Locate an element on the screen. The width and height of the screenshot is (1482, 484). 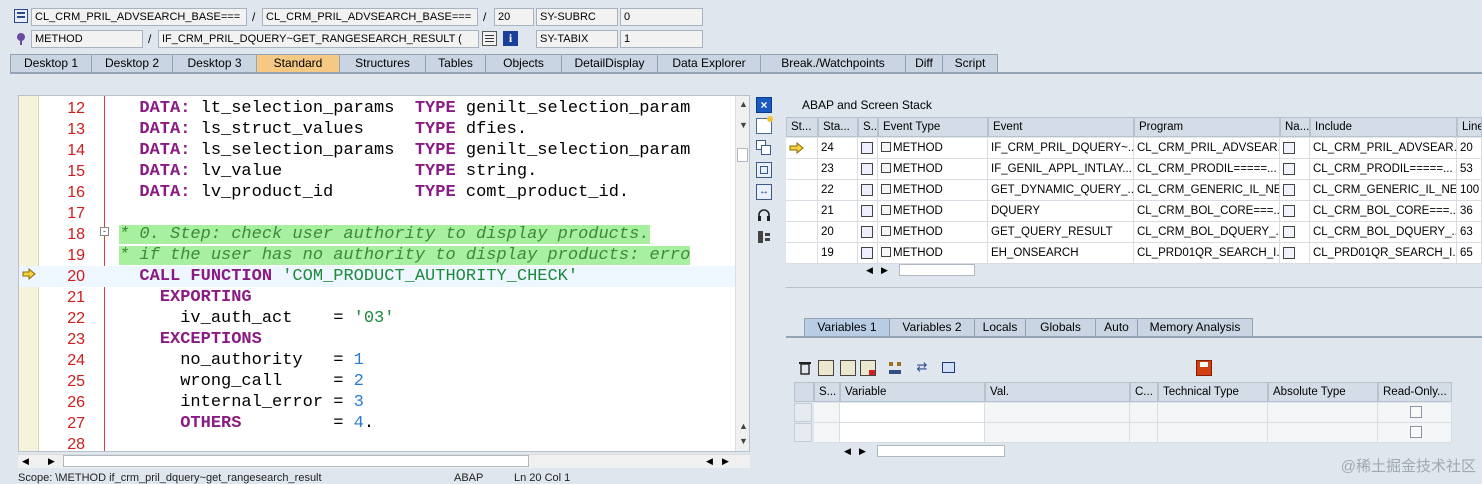
stack-source-icon-cell is located at coordinates (868, 190).